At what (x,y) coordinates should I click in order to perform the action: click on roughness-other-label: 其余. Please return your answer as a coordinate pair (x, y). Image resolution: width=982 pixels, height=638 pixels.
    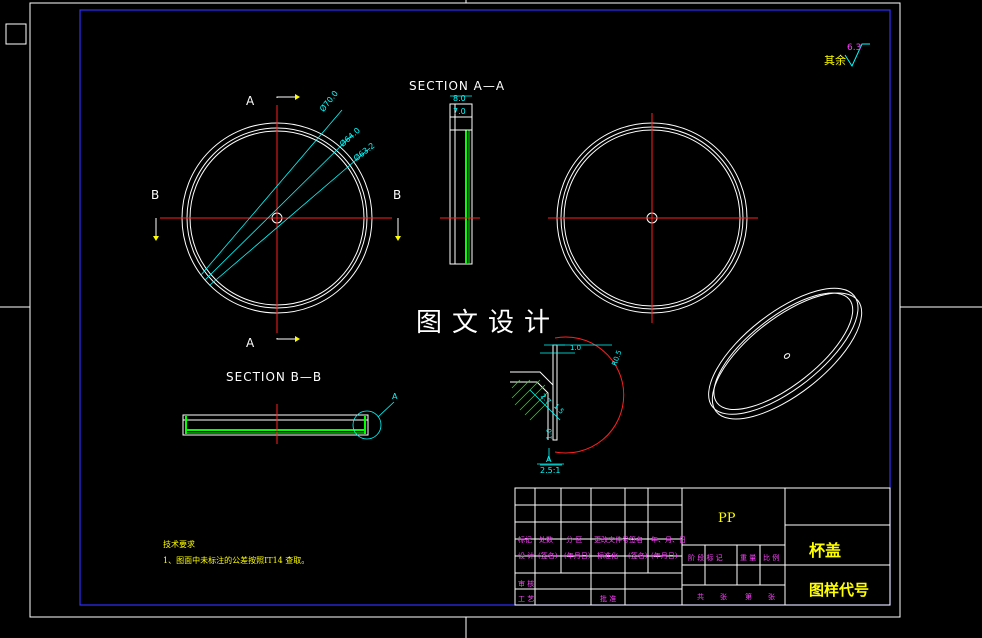
    Looking at the image, I should click on (835, 60).